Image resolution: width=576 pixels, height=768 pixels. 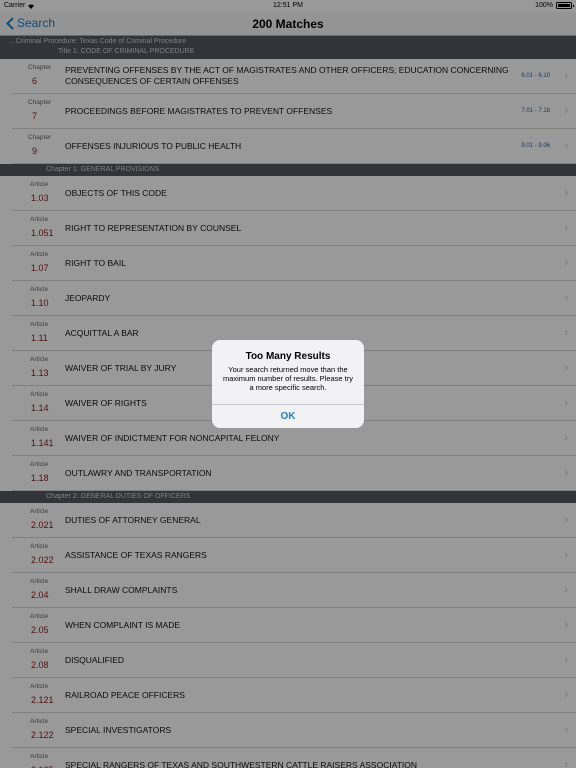 What do you see at coordinates (288, 356) in the screenshot?
I see `alert-title: Too Many Results` at bounding box center [288, 356].